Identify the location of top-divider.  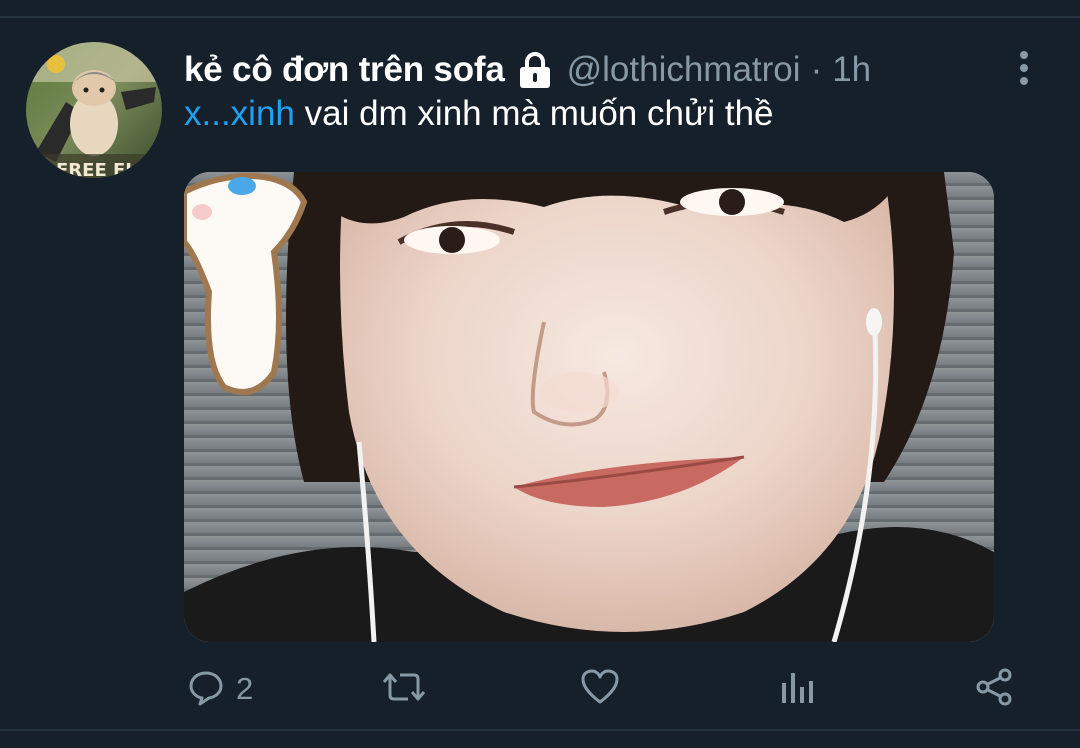
(540, 17).